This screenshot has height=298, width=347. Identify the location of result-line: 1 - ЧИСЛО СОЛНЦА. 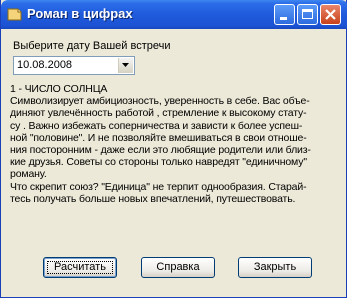
(59, 89).